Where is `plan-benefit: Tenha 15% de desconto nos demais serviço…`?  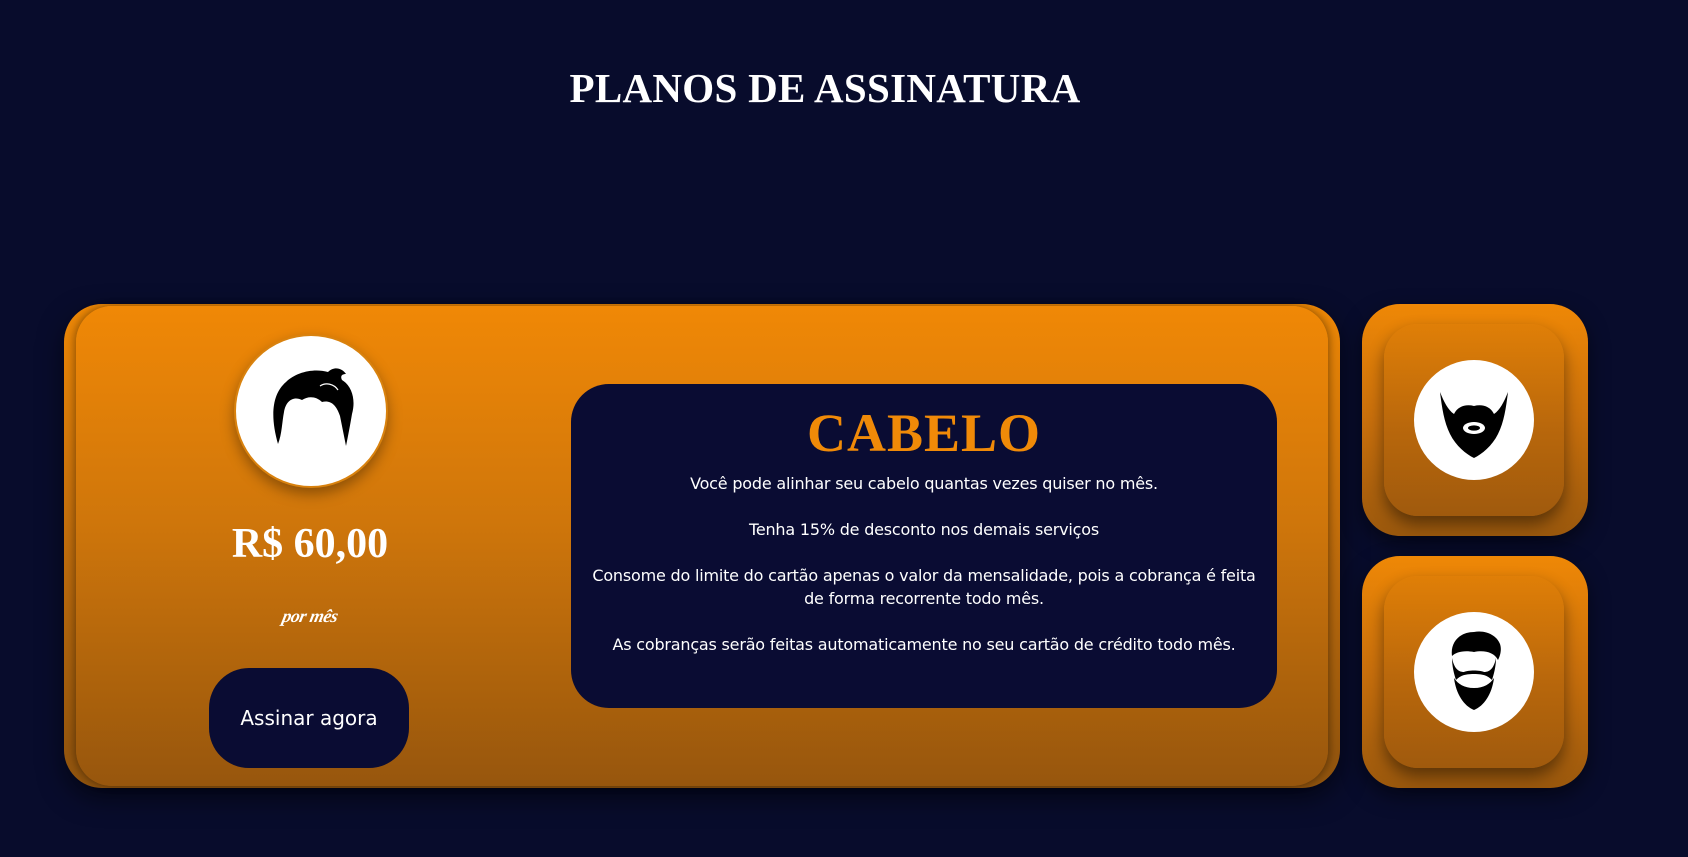 plan-benefit: Tenha 15% de desconto nos demais serviço… is located at coordinates (924, 529).